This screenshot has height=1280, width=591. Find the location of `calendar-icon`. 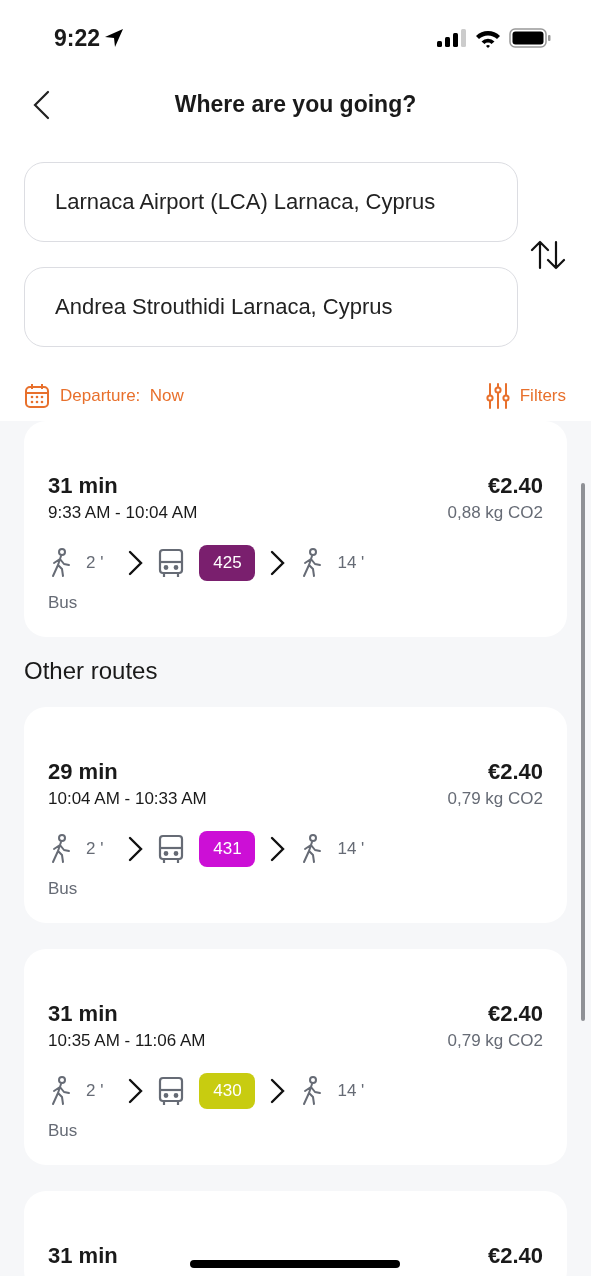

calendar-icon is located at coordinates (37, 396).